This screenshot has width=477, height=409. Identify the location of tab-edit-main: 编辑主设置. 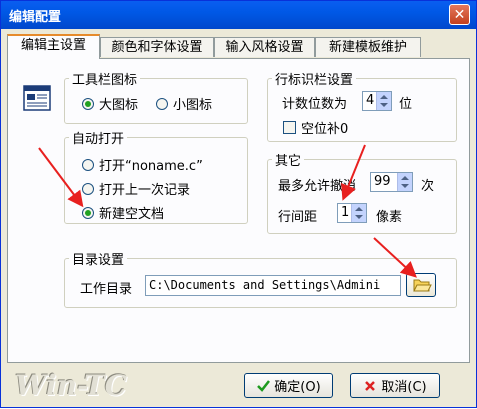
(53, 46).